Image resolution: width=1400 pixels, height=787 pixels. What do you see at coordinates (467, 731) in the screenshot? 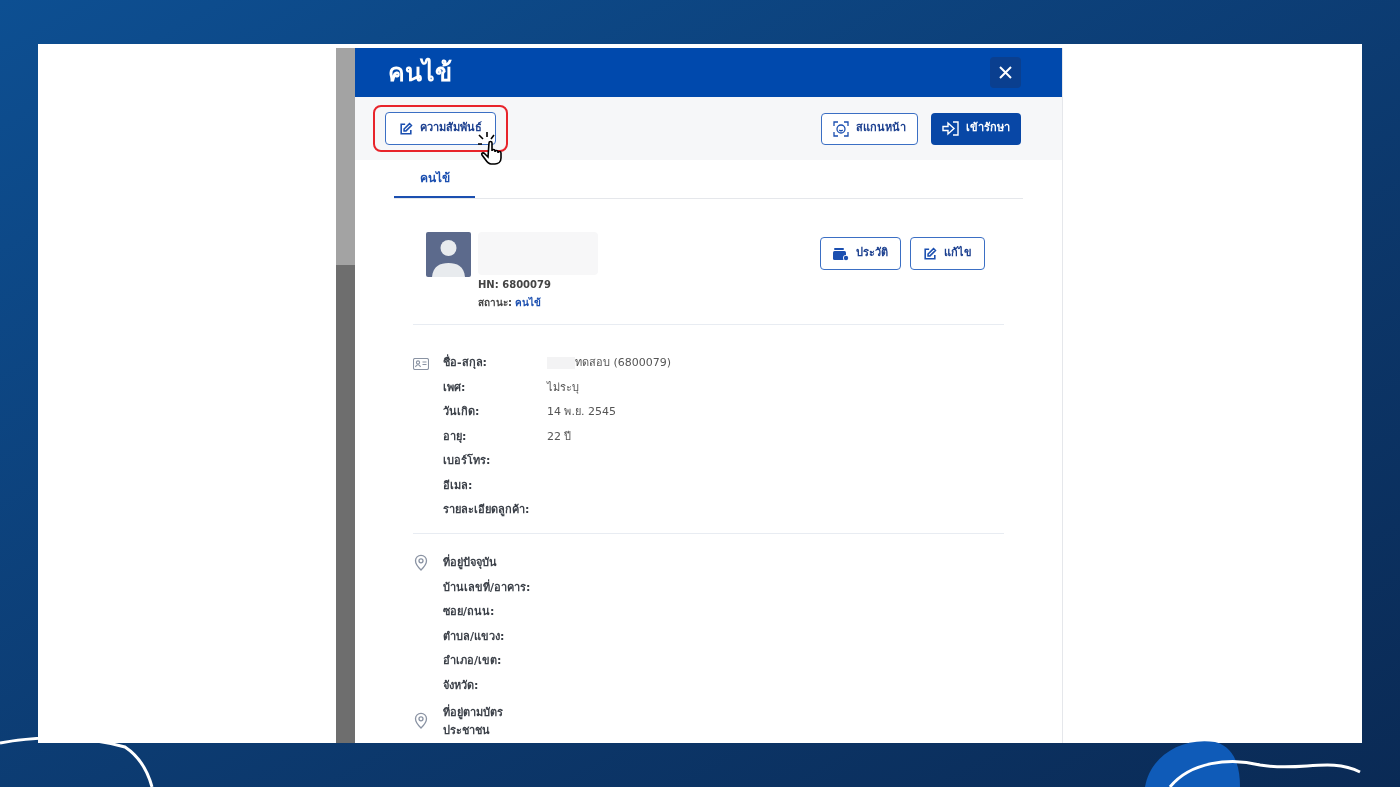
I see `address-title: ประชาชน` at bounding box center [467, 731].